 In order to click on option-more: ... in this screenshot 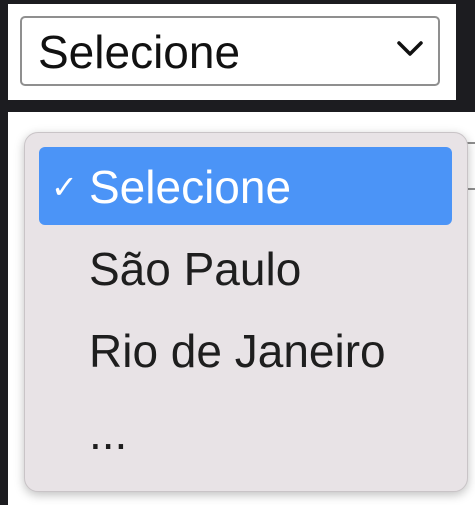, I will do `click(245, 432)`.